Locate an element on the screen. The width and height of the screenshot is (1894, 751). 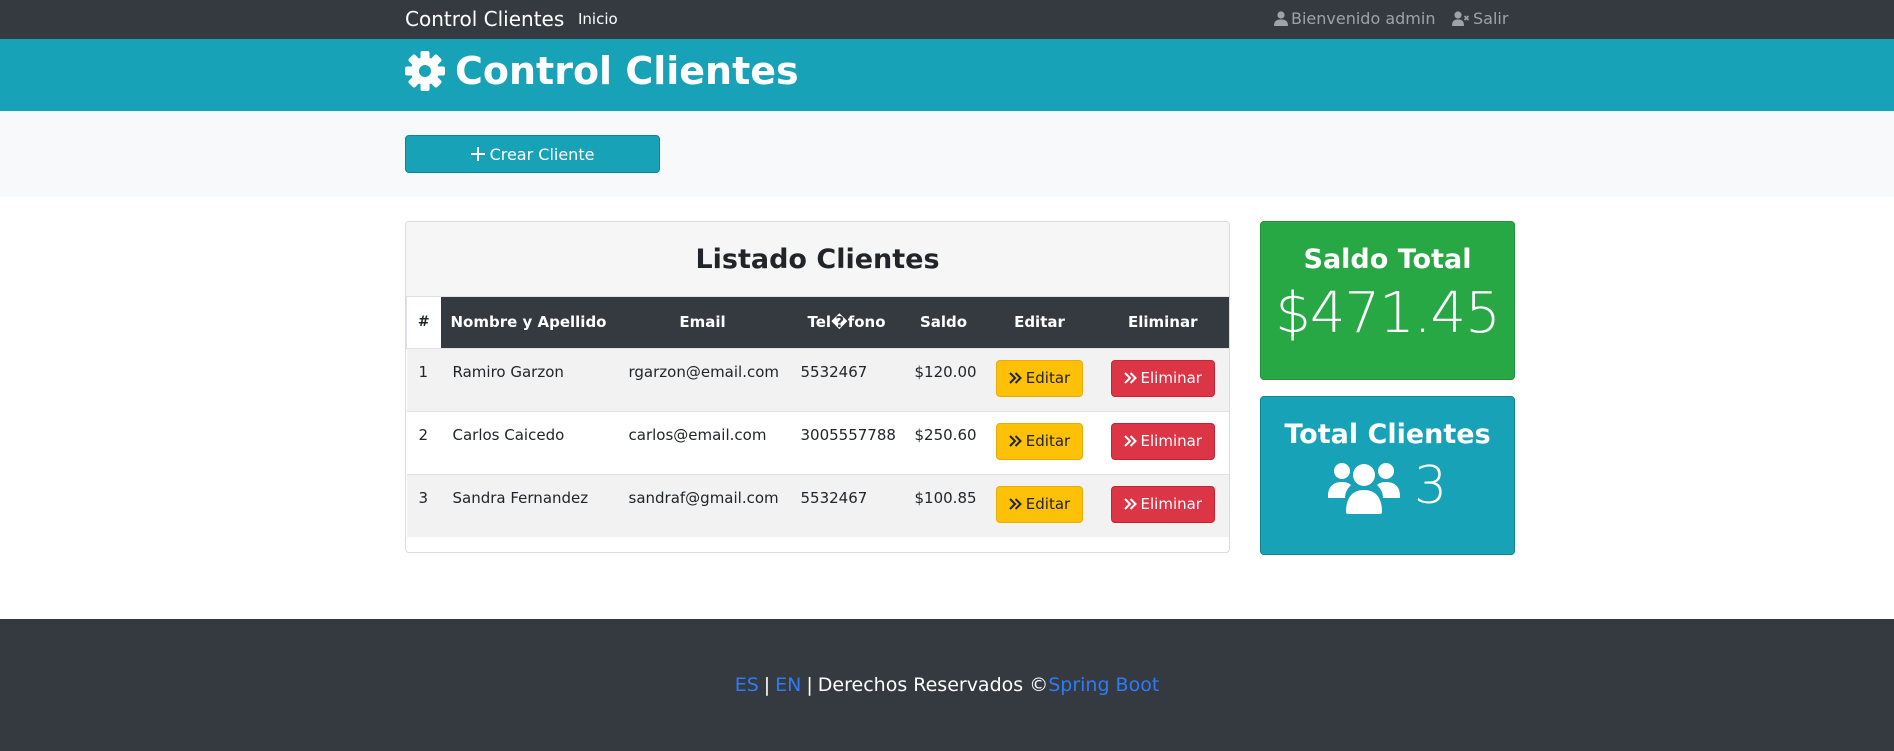
cell-saldo: $250.60 is located at coordinates (943, 442).